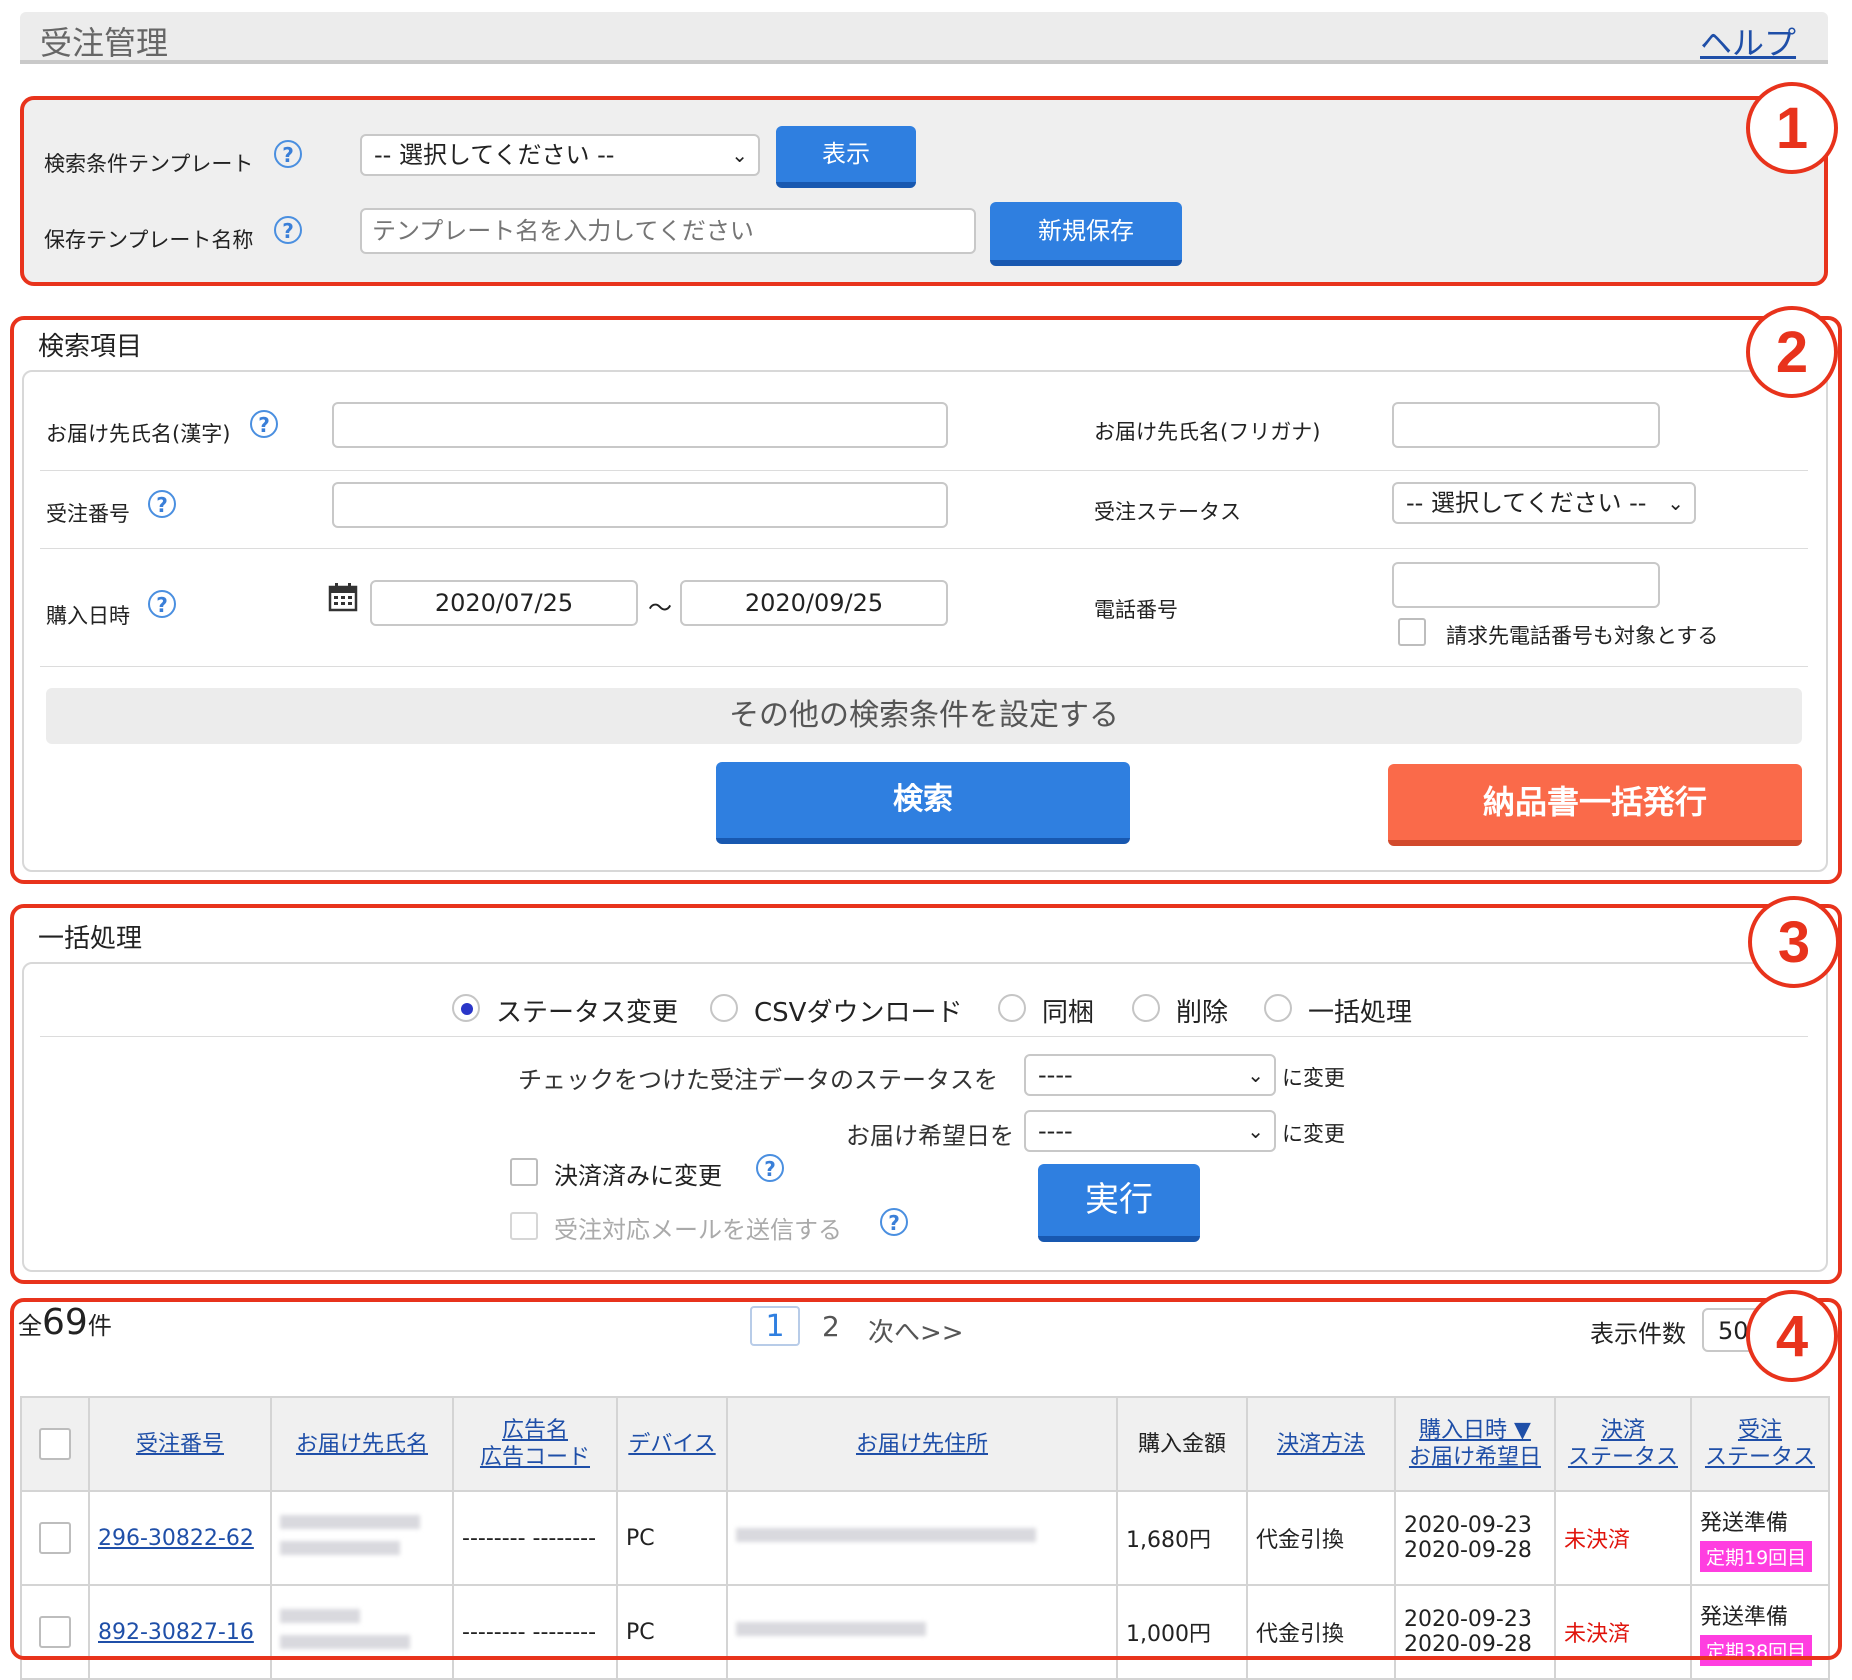 The width and height of the screenshot is (1852, 1680). Describe the element at coordinates (1150, 1075) in the screenshot. I see `status-change-select: ---- ⌄` at that location.